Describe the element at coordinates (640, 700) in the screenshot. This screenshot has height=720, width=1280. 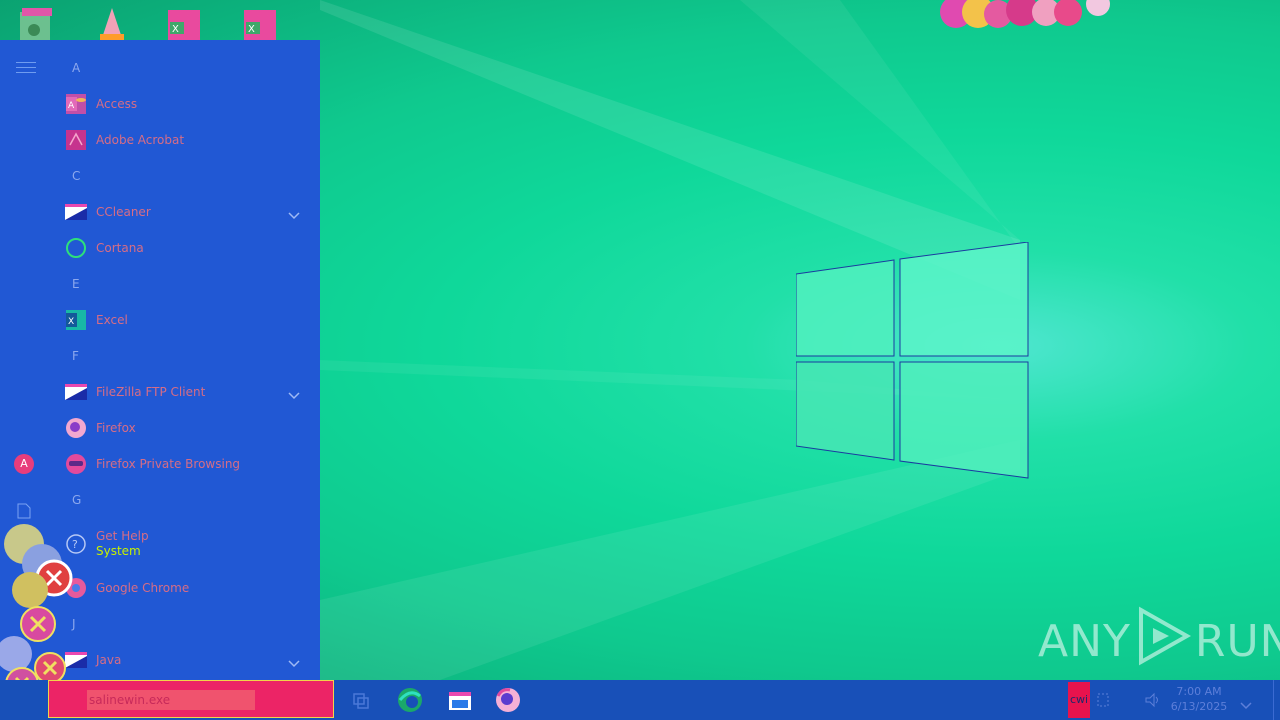
I see `taskbar: salinewin.exe cwi 7:00 AM 6/13/2025` at that location.